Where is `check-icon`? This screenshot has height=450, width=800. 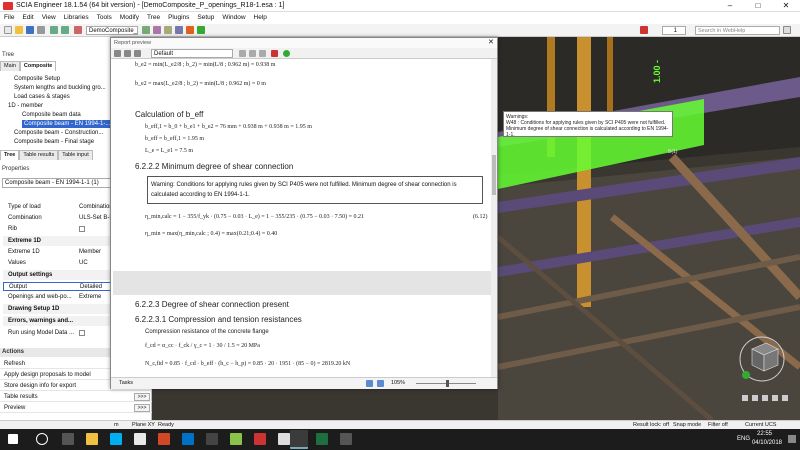 check-icon is located at coordinates (201, 30).